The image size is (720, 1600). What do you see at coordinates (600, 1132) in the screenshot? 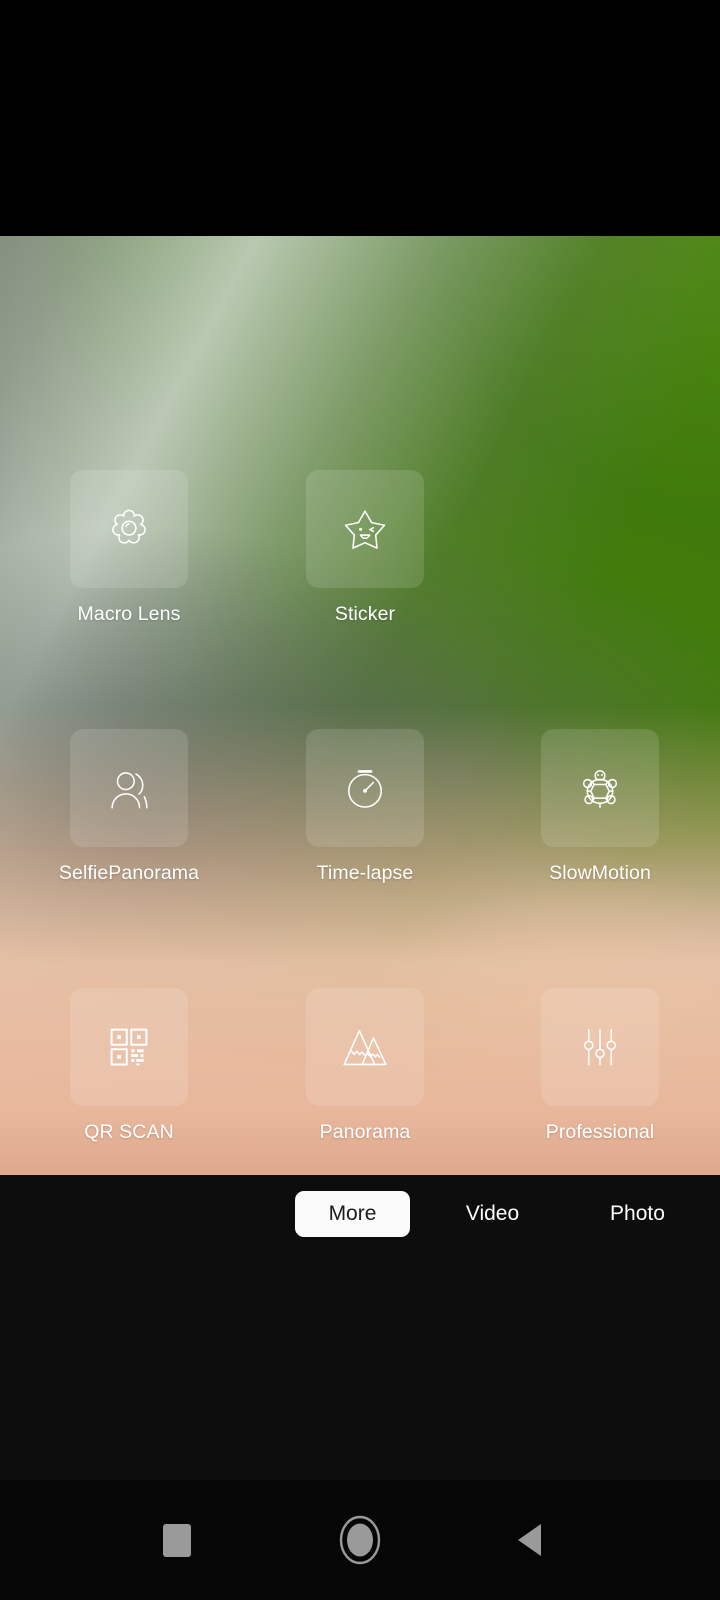
I see `mode-label: Professional` at bounding box center [600, 1132].